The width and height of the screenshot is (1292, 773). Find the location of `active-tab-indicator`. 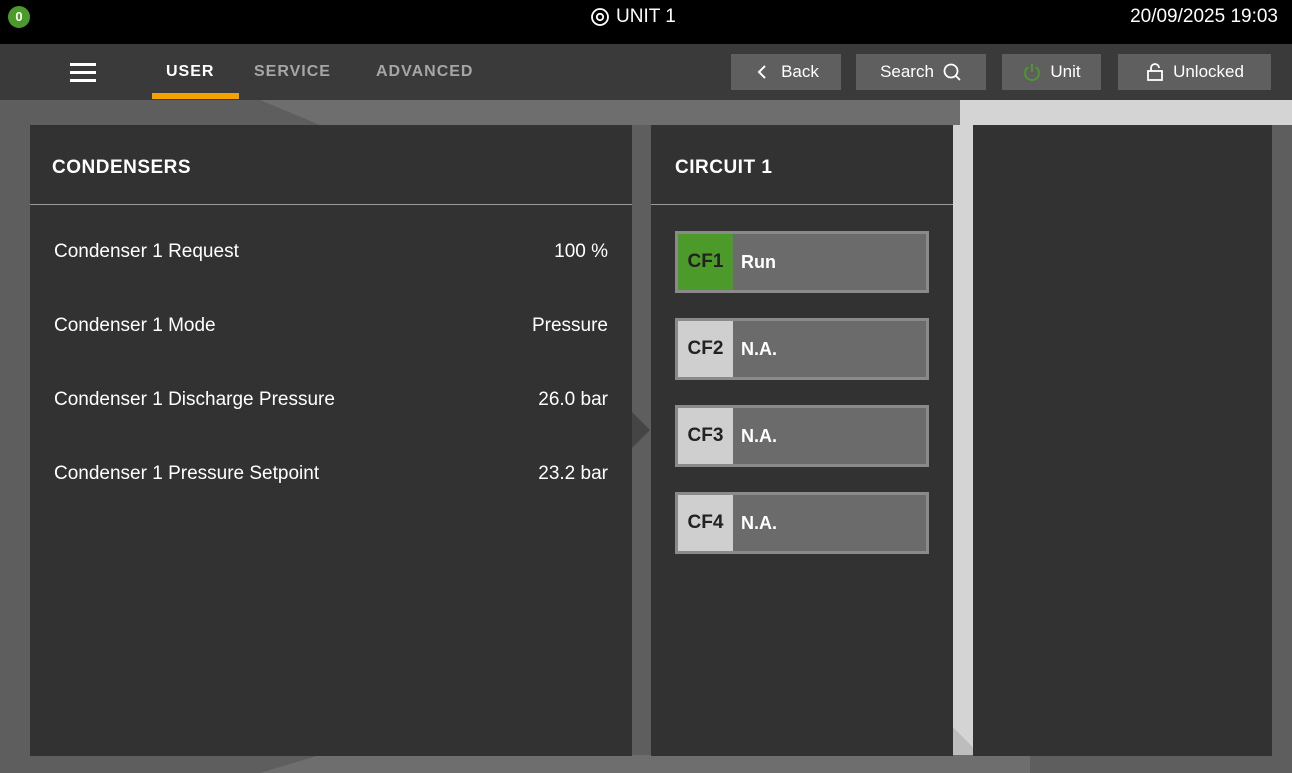

active-tab-indicator is located at coordinates (195, 96).